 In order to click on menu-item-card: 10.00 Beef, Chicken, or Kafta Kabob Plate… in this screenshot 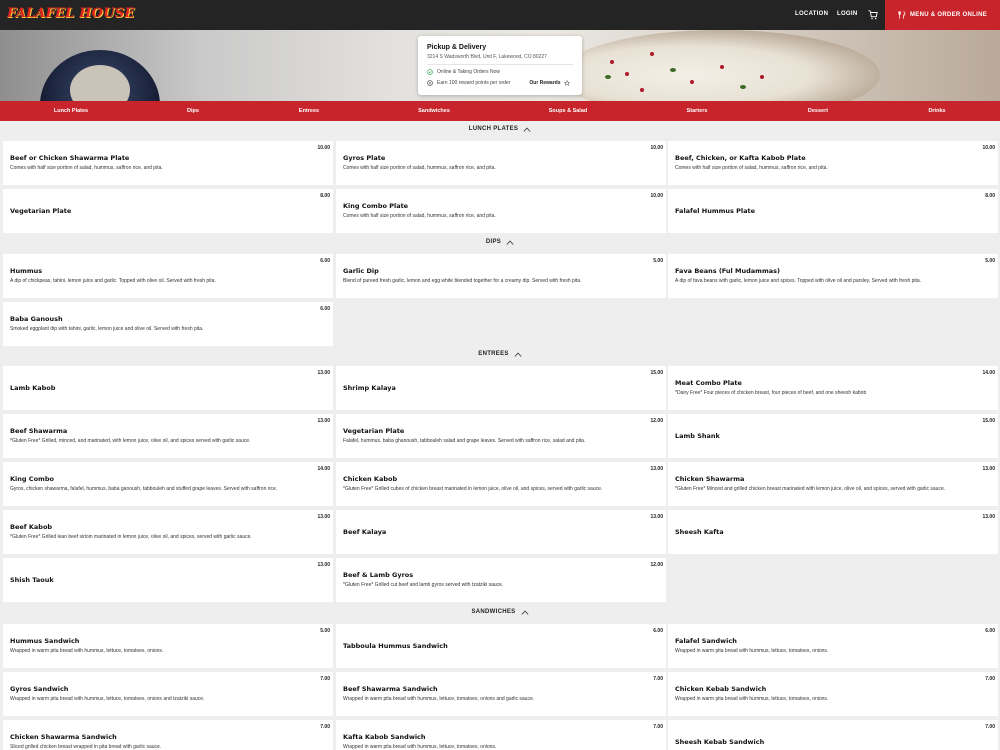, I will do `click(833, 163)`.